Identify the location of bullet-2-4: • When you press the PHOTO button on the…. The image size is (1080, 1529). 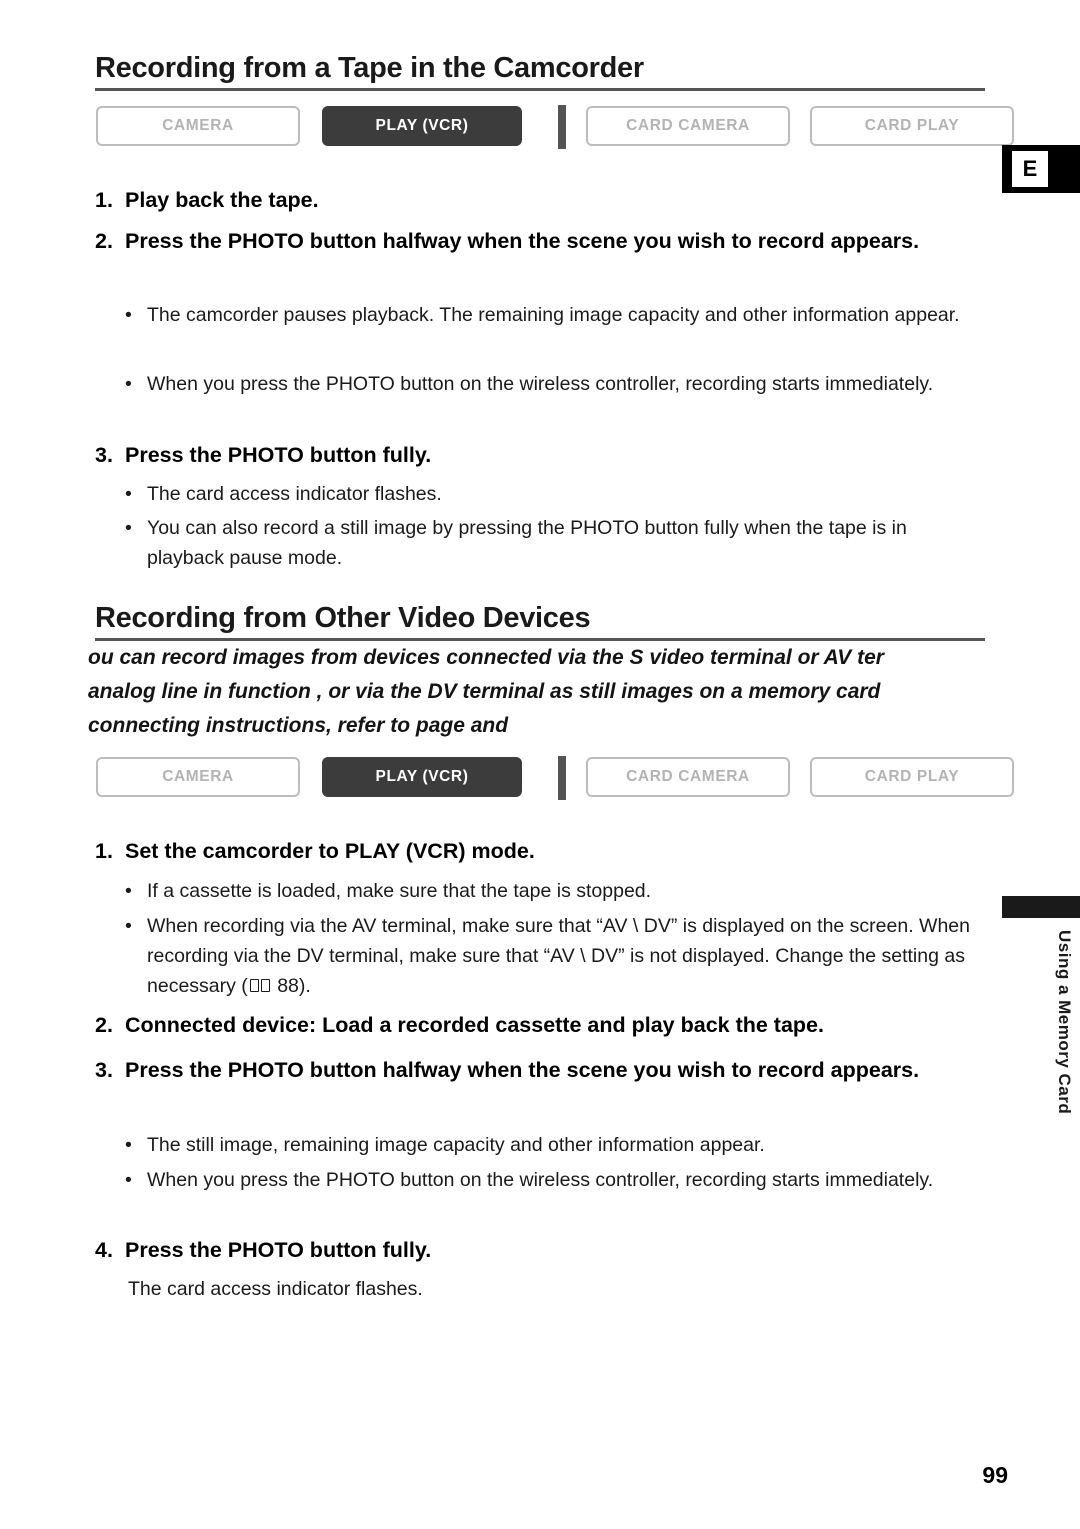
(555, 1180).